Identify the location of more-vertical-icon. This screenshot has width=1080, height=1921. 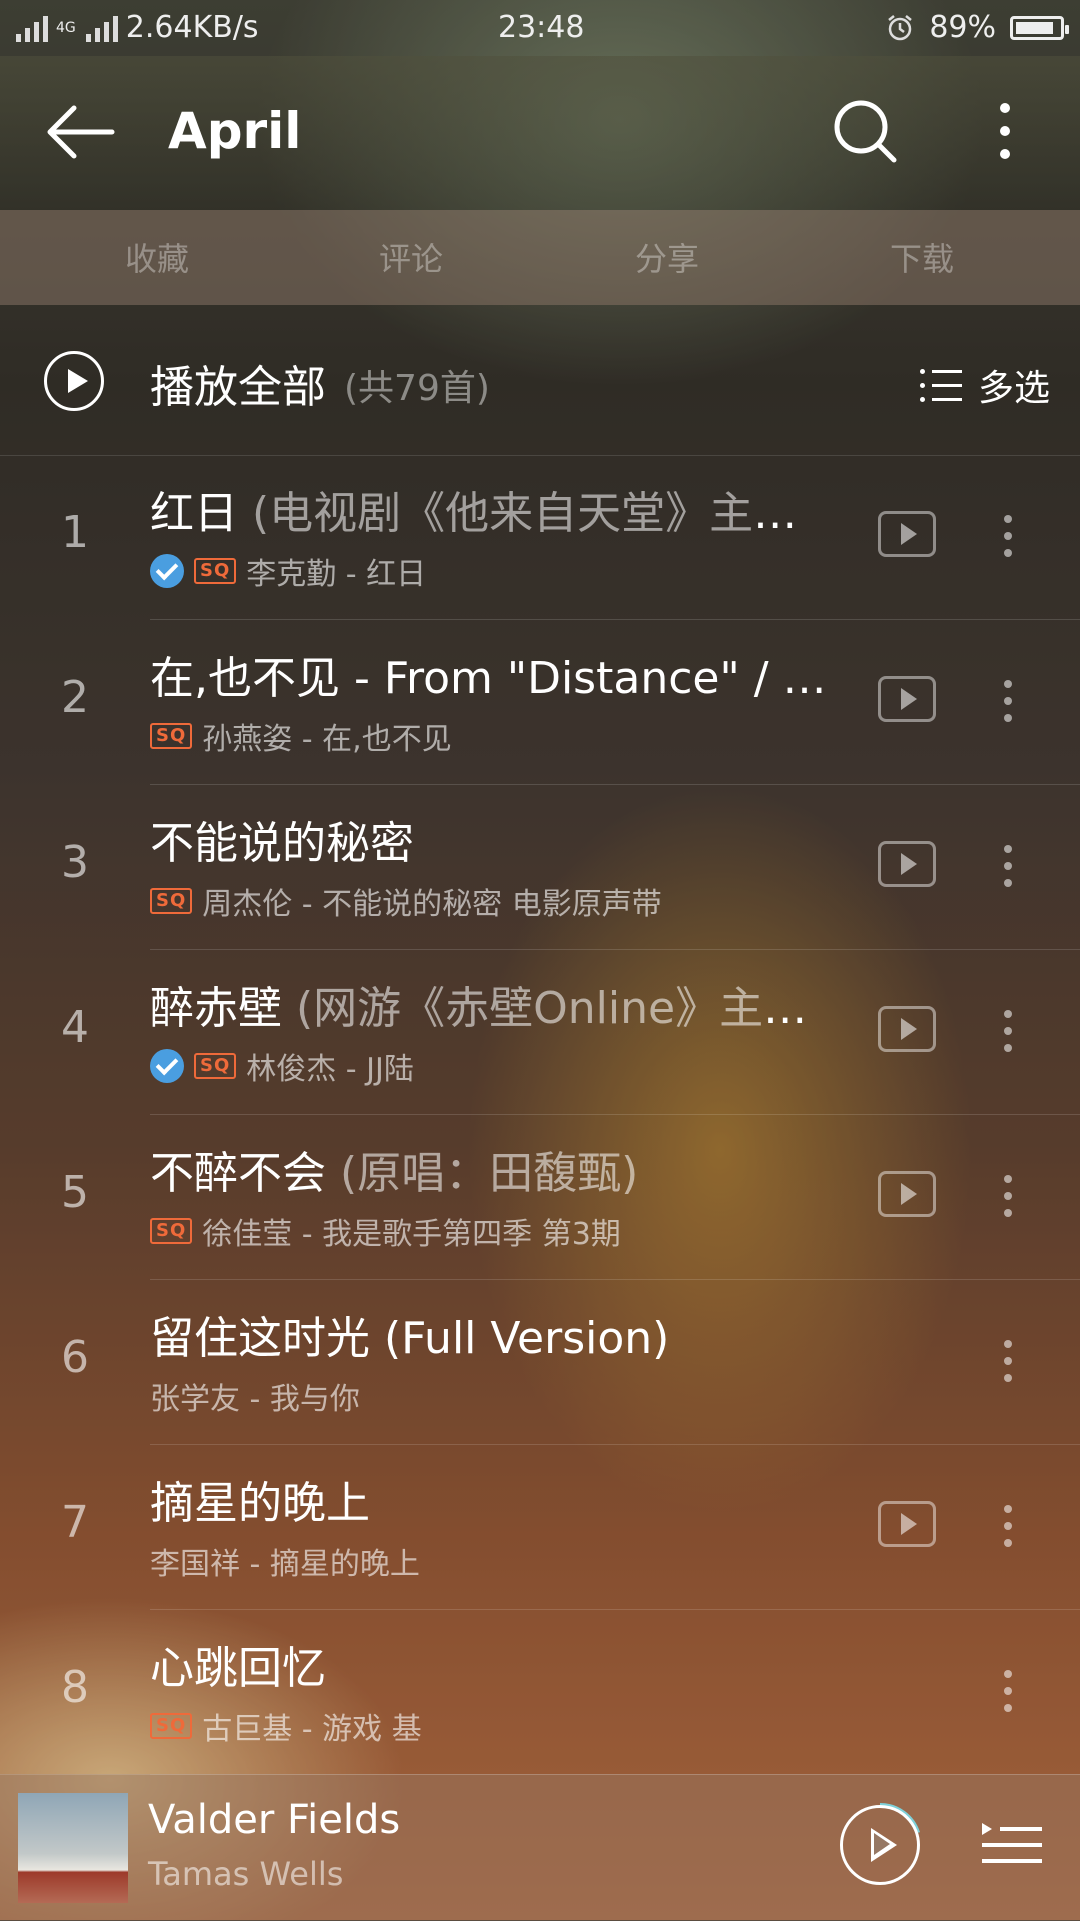
(1005, 131).